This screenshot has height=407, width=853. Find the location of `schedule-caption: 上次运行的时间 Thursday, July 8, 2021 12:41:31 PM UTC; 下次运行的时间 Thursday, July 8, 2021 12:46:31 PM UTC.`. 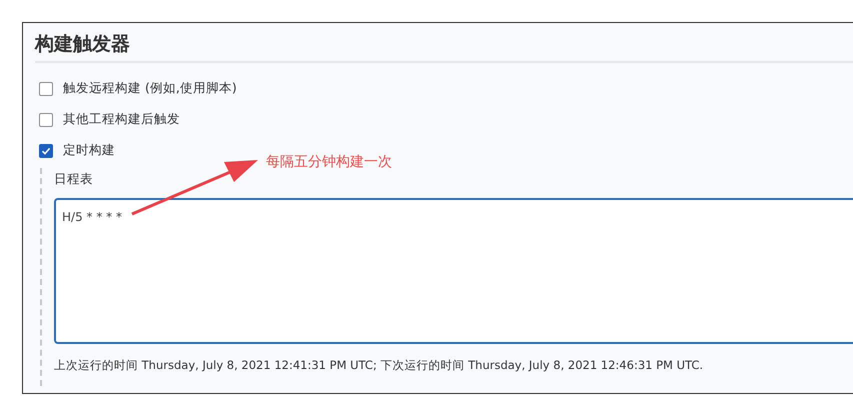

schedule-caption: 上次运行的时间 Thursday, July 8, 2021 12:41:31 PM UTC; 下次运行的时间 Thursday, July 8, 2021 12:46:31 PM UTC. is located at coordinates (379, 365).